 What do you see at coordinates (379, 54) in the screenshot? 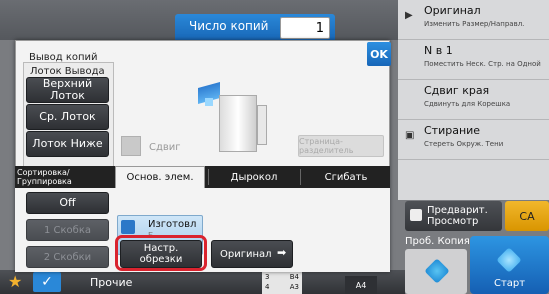
I see `ok-button: OK` at bounding box center [379, 54].